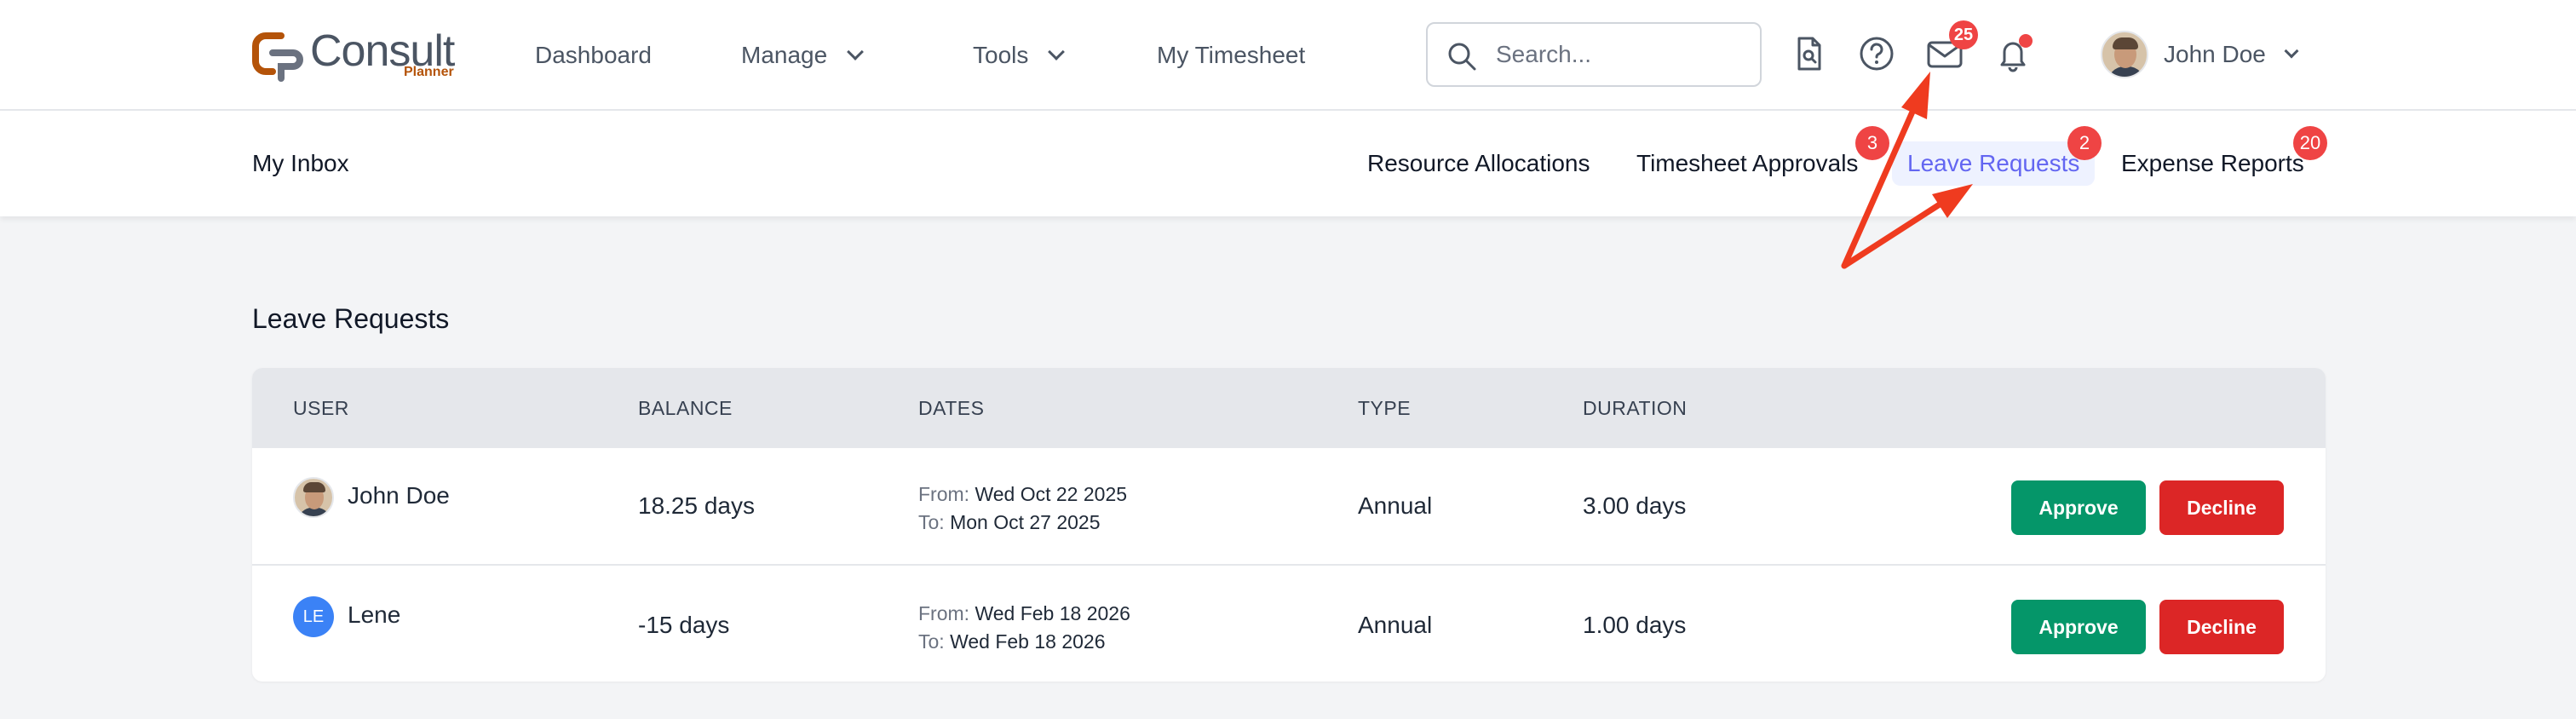 The height and width of the screenshot is (719, 2576). Describe the element at coordinates (1028, 641) in the screenshot. I see `to-date: Wed Feb 18 2026` at that location.